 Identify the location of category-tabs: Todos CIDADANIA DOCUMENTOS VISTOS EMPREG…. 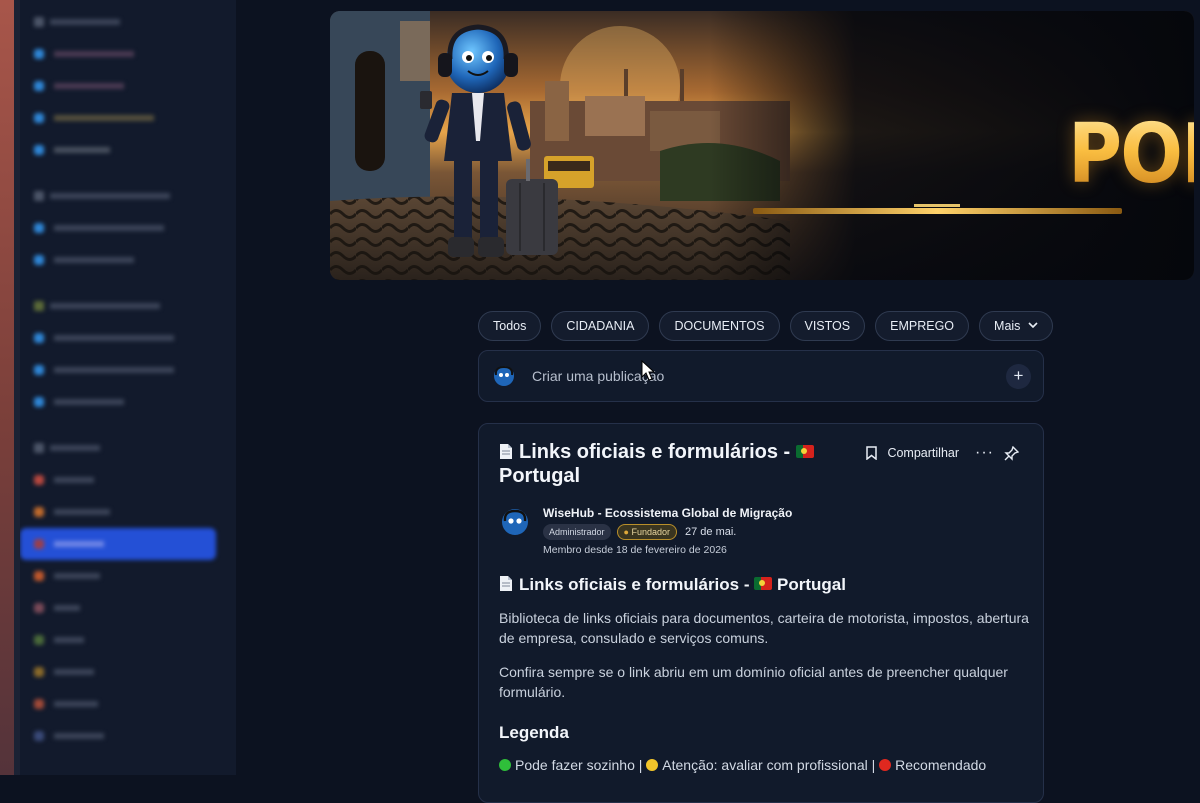
(766, 326).